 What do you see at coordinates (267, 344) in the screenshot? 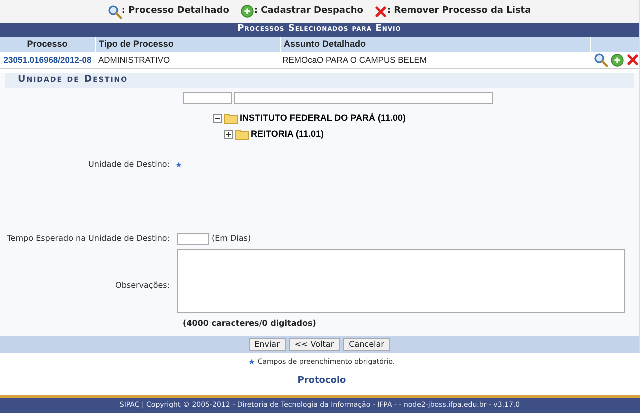
I see `form-button: Enviar` at bounding box center [267, 344].